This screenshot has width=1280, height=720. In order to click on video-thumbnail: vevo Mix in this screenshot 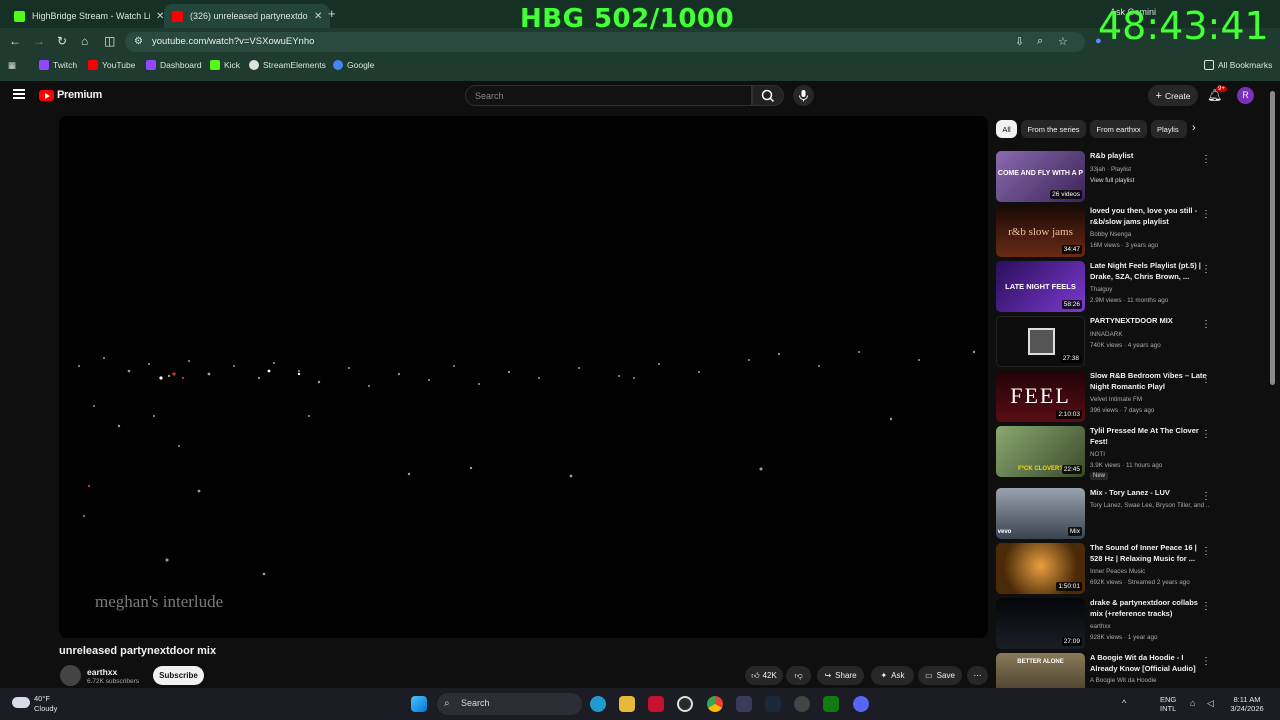, I will do `click(1040, 513)`.